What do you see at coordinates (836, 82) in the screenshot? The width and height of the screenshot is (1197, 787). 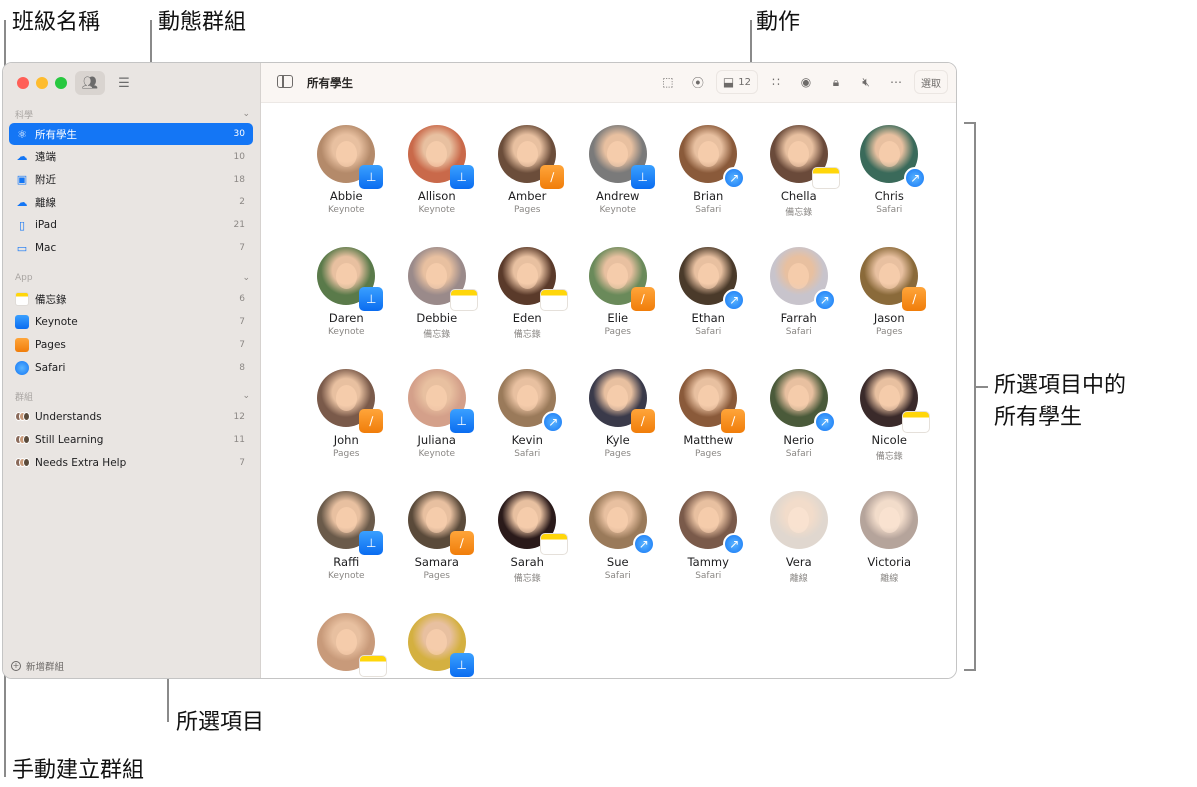 I see `lock-button: 🔒︎` at bounding box center [836, 82].